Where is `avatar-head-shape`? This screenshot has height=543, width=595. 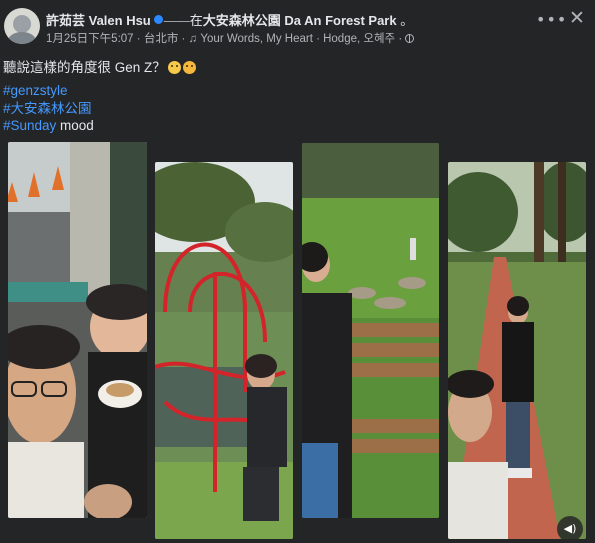 avatar-head-shape is located at coordinates (22, 24).